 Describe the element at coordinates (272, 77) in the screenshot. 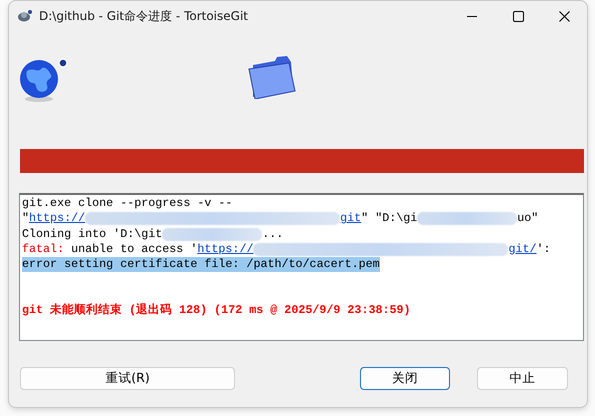

I see `folder-icon` at that location.